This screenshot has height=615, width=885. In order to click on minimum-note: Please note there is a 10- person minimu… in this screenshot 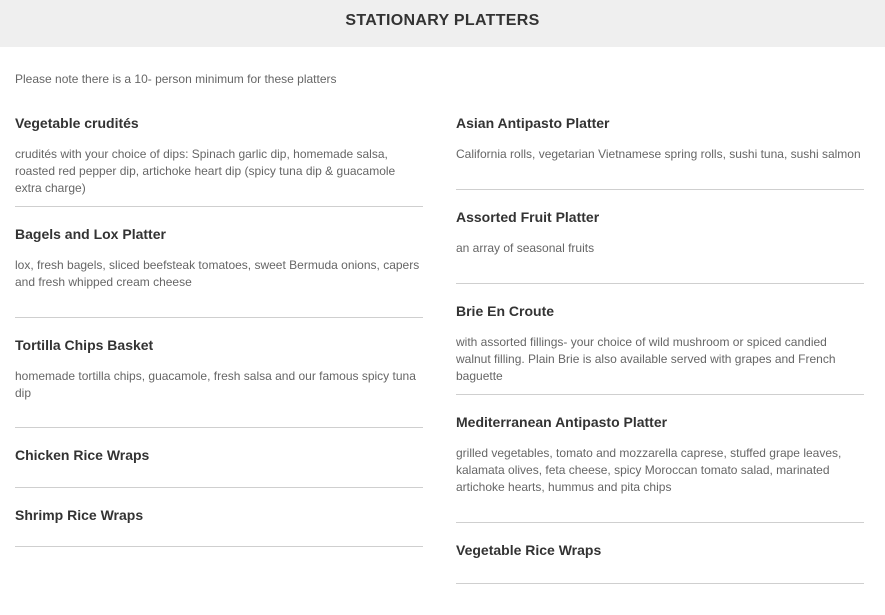, I will do `click(176, 79)`.